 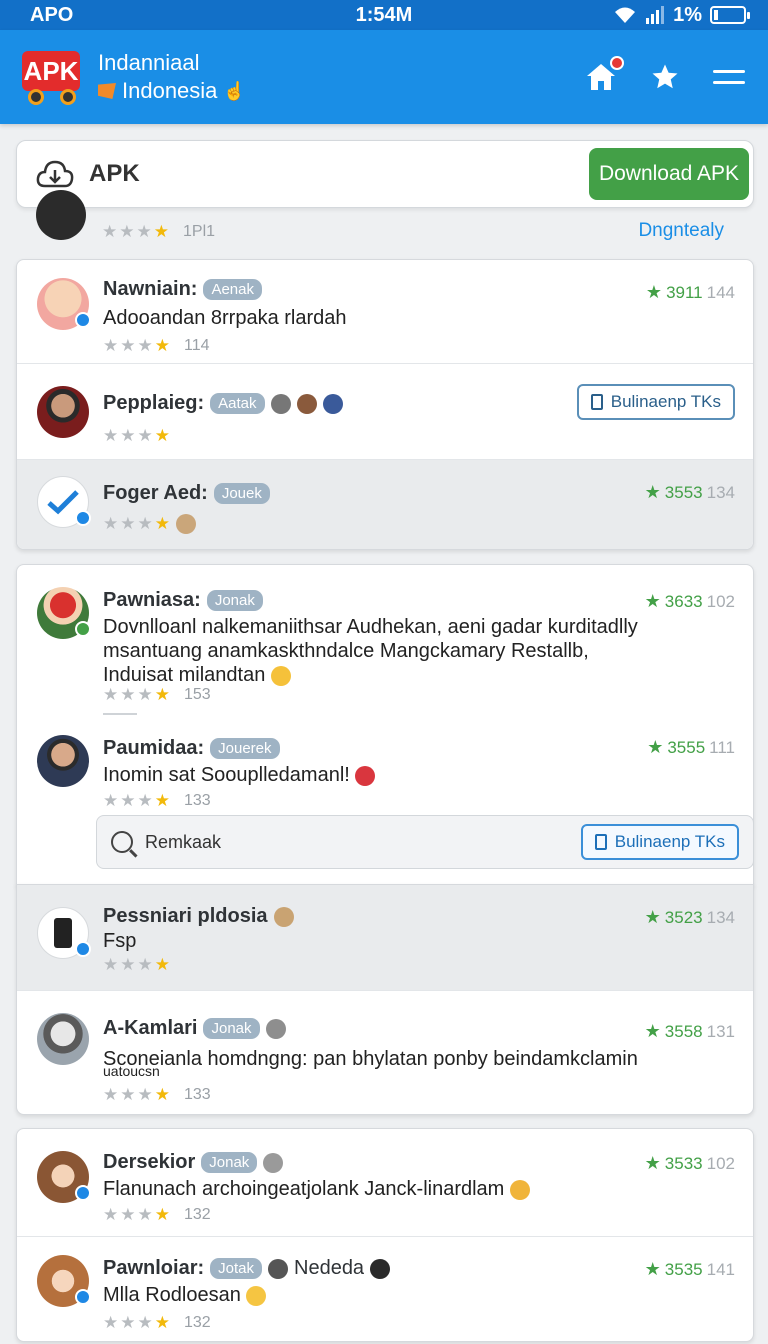 I want to click on score: ★ 3555 111, so click(x=691, y=747).